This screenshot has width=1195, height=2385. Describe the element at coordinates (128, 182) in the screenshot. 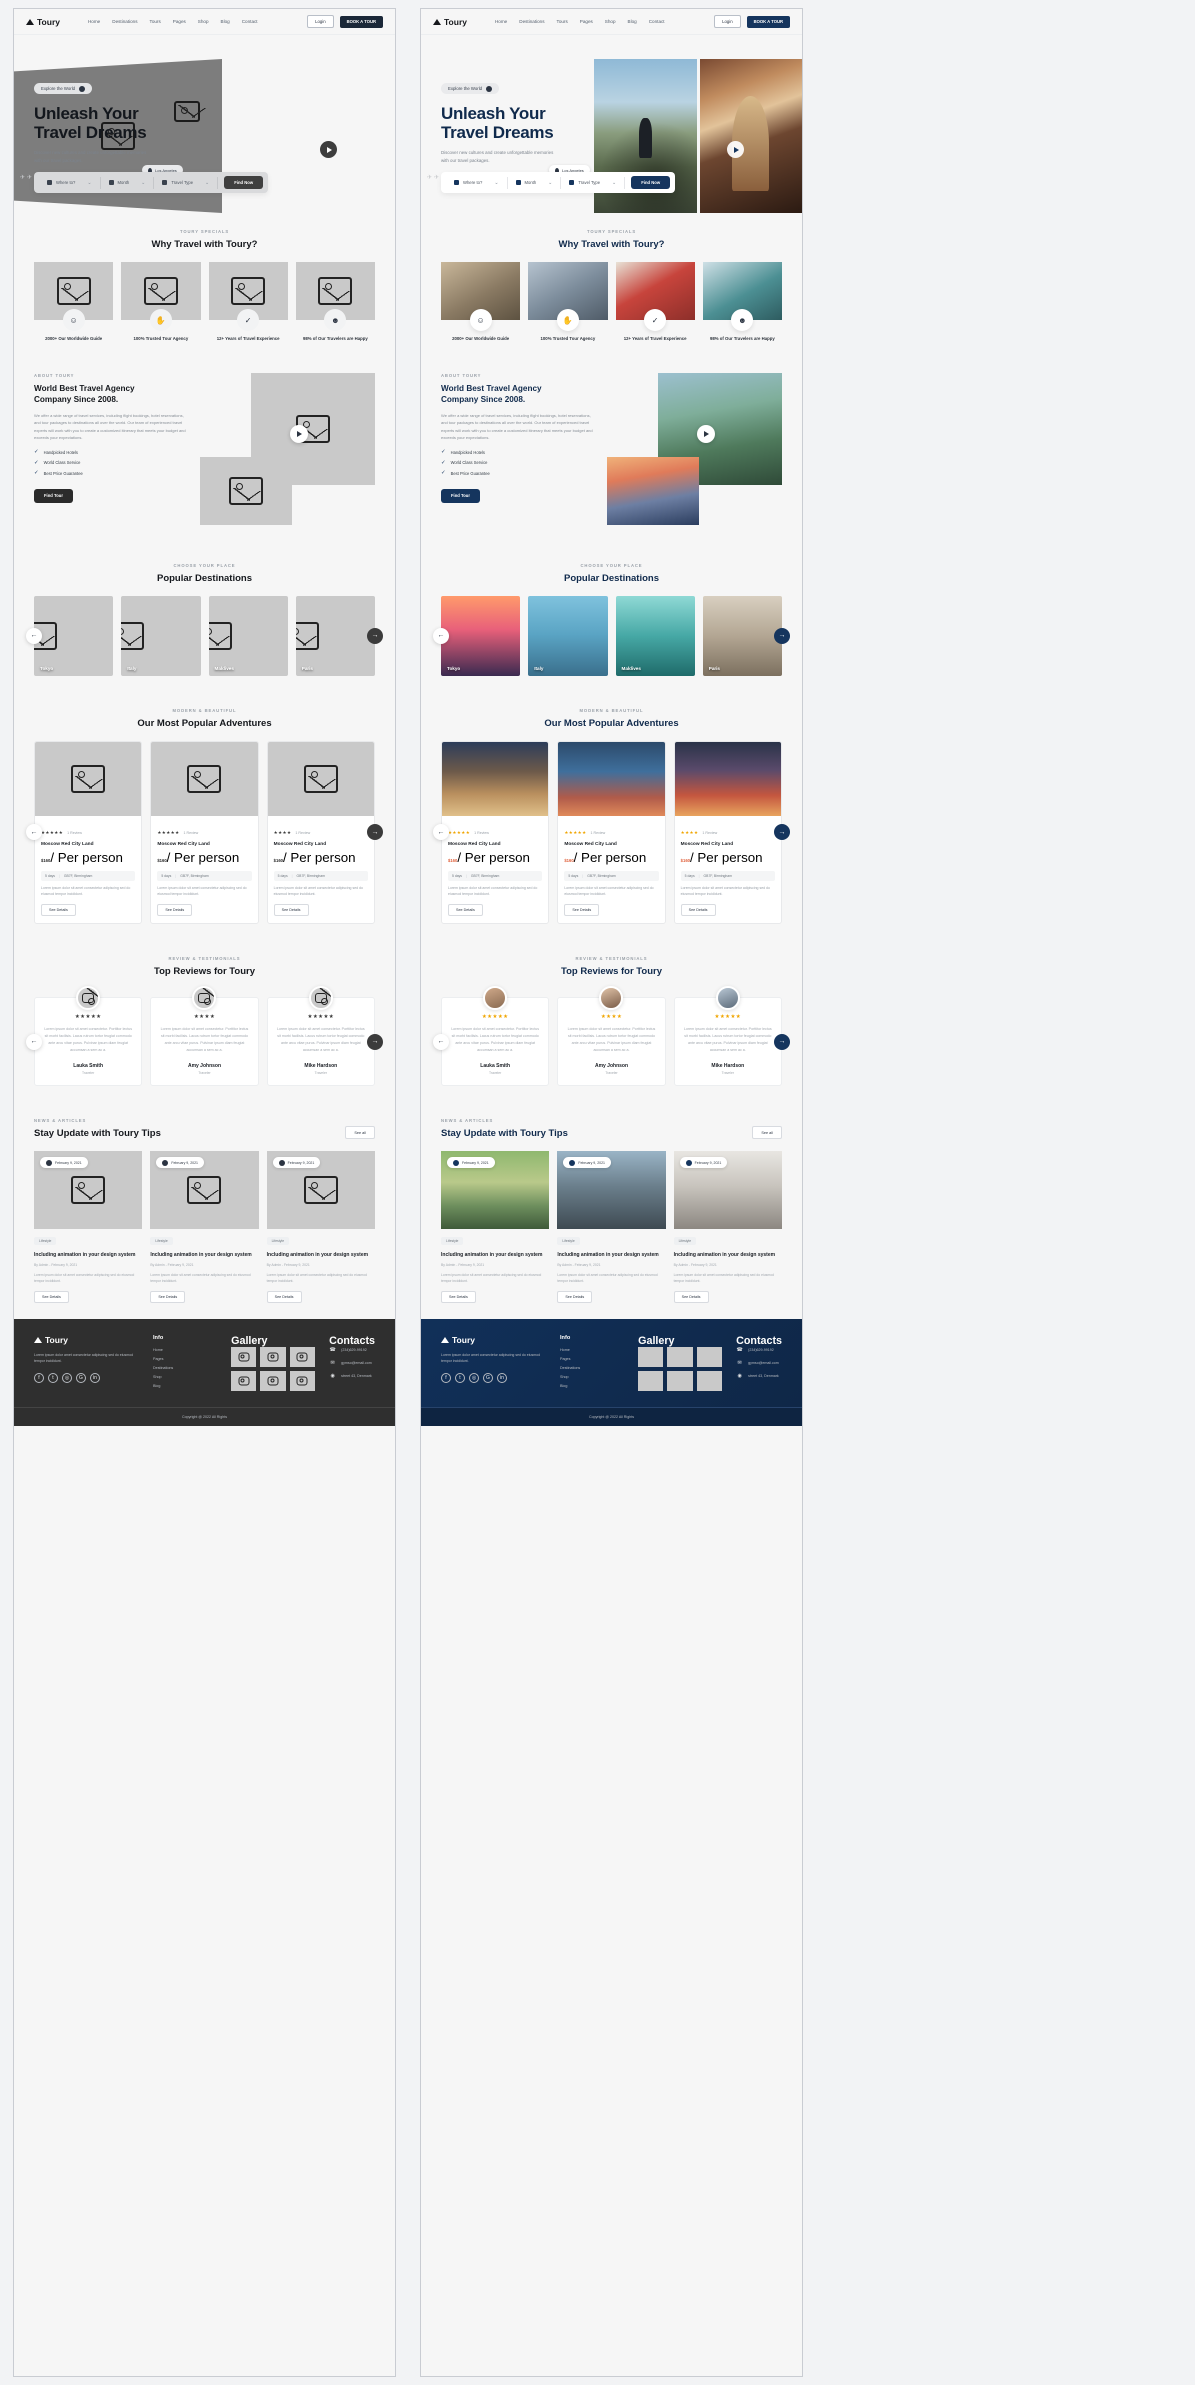

I see `search-month-field: Month ⌄` at that location.